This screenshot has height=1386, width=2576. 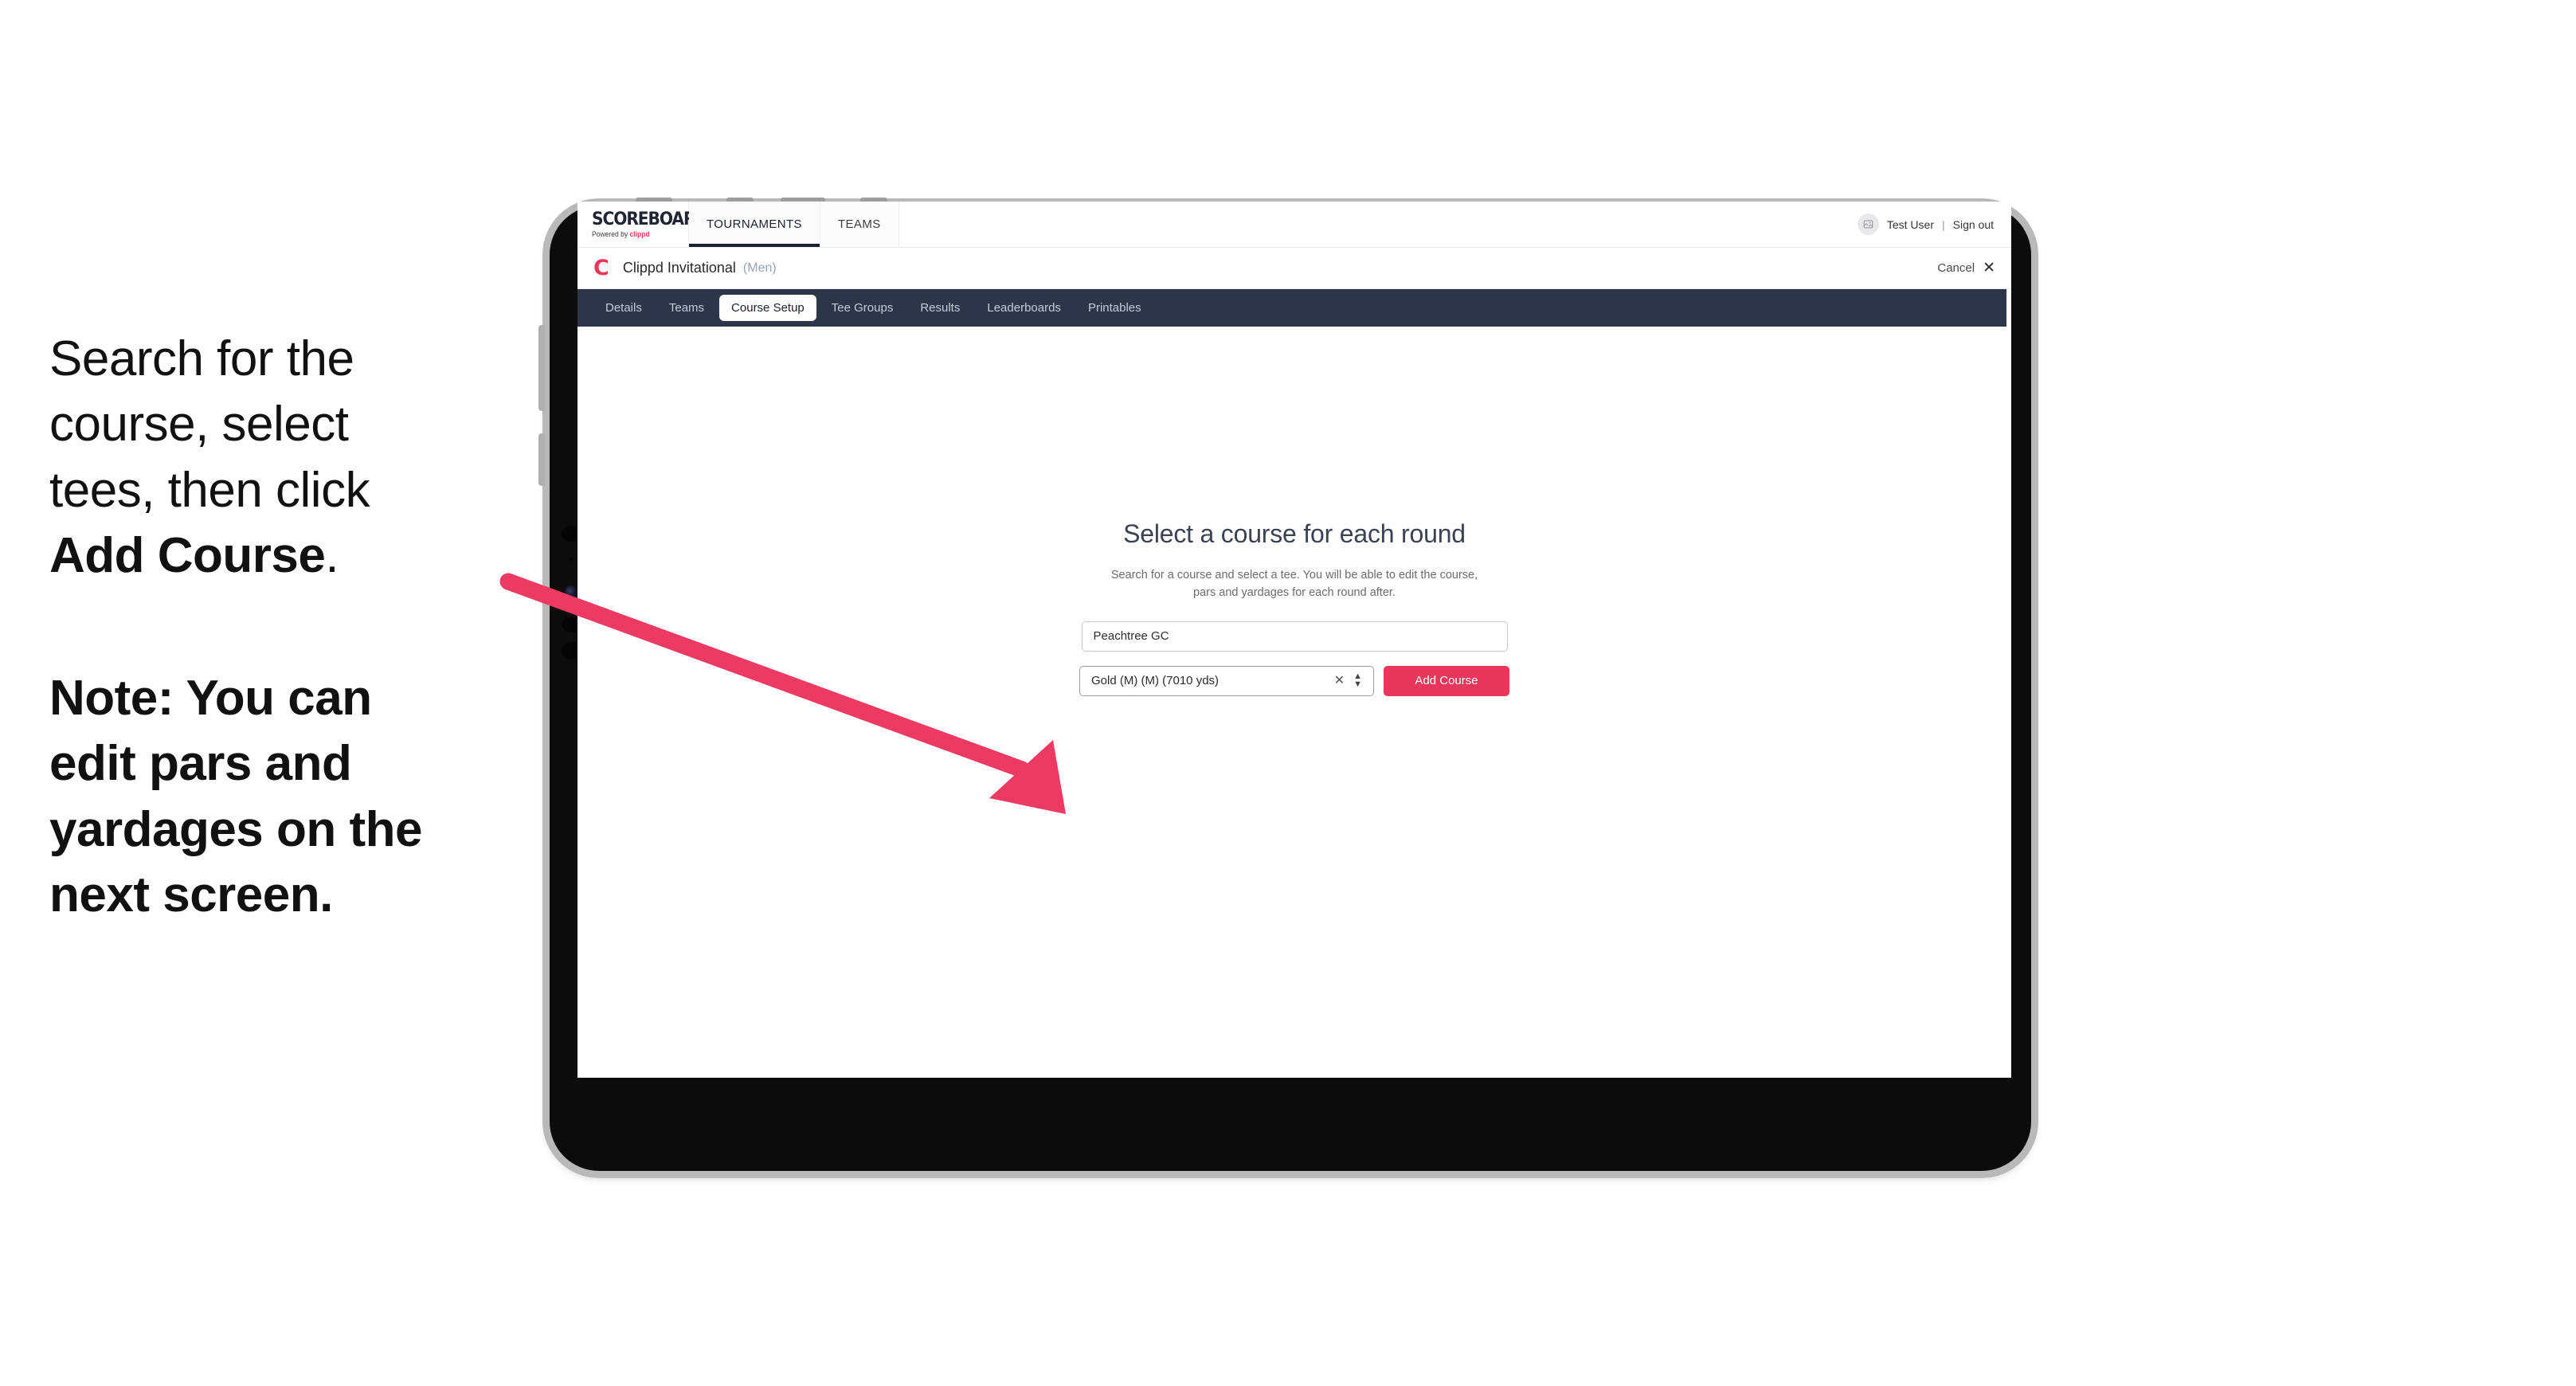 I want to click on device-volume-button, so click(x=541, y=368).